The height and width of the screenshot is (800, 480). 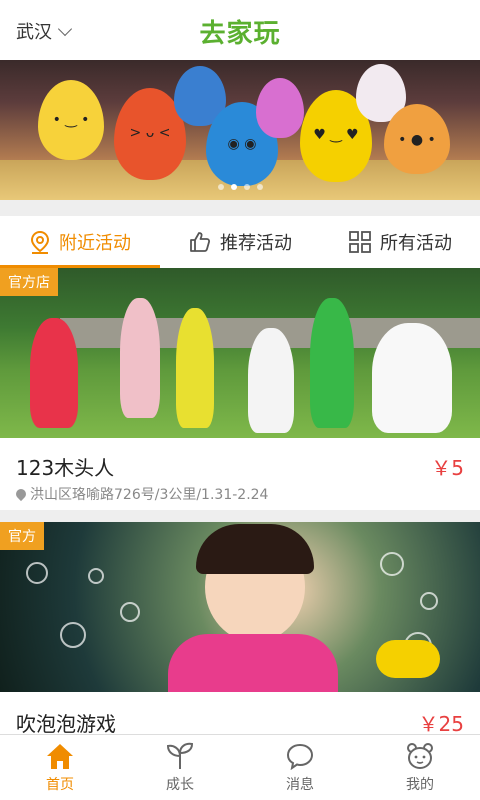 I want to click on sprout-icon, so click(x=180, y=755).